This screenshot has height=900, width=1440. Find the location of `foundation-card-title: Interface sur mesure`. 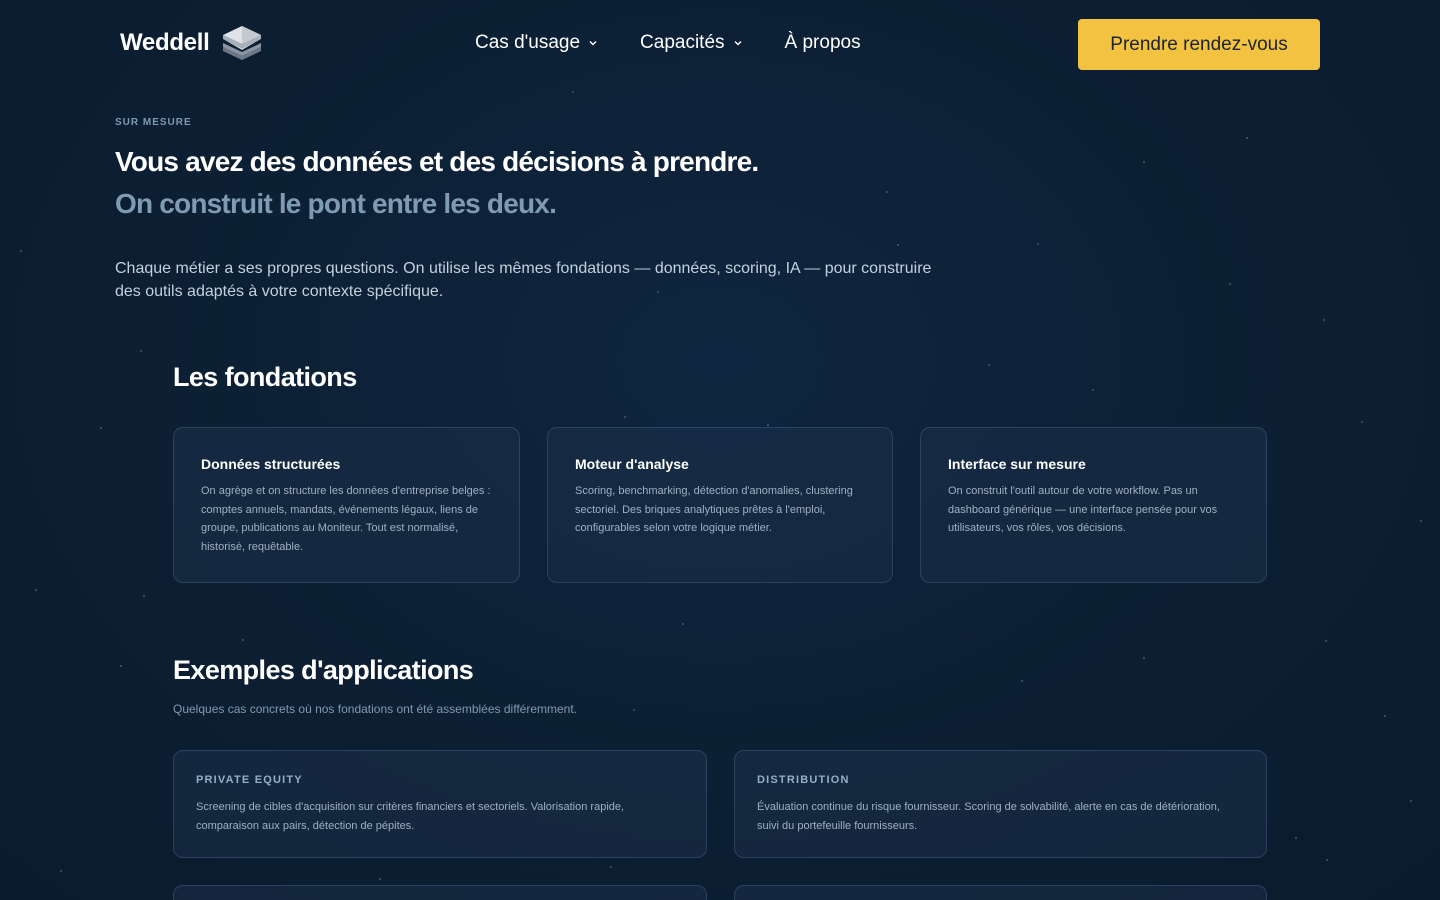

foundation-card-title: Interface sur mesure is located at coordinates (1017, 464).